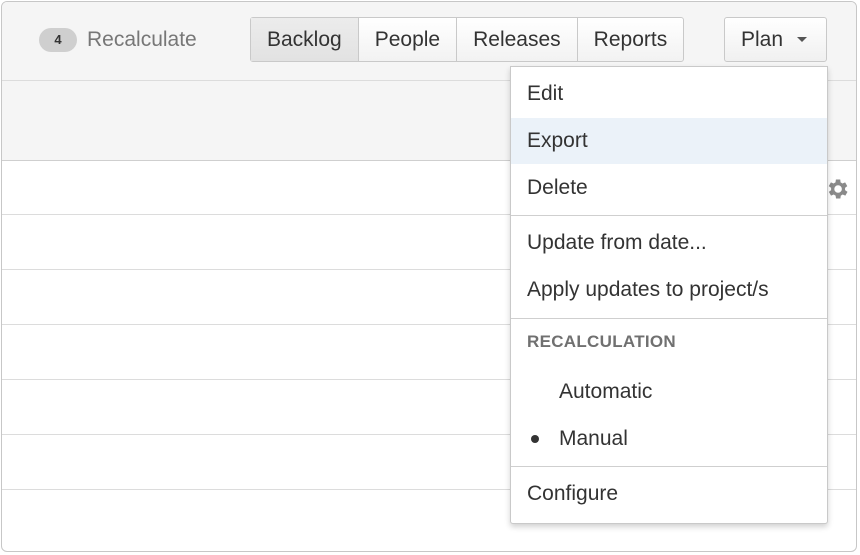 Image resolution: width=860 pixels, height=555 pixels. Describe the element at coordinates (669, 94) in the screenshot. I see `menu-item-edit: Edit` at that location.